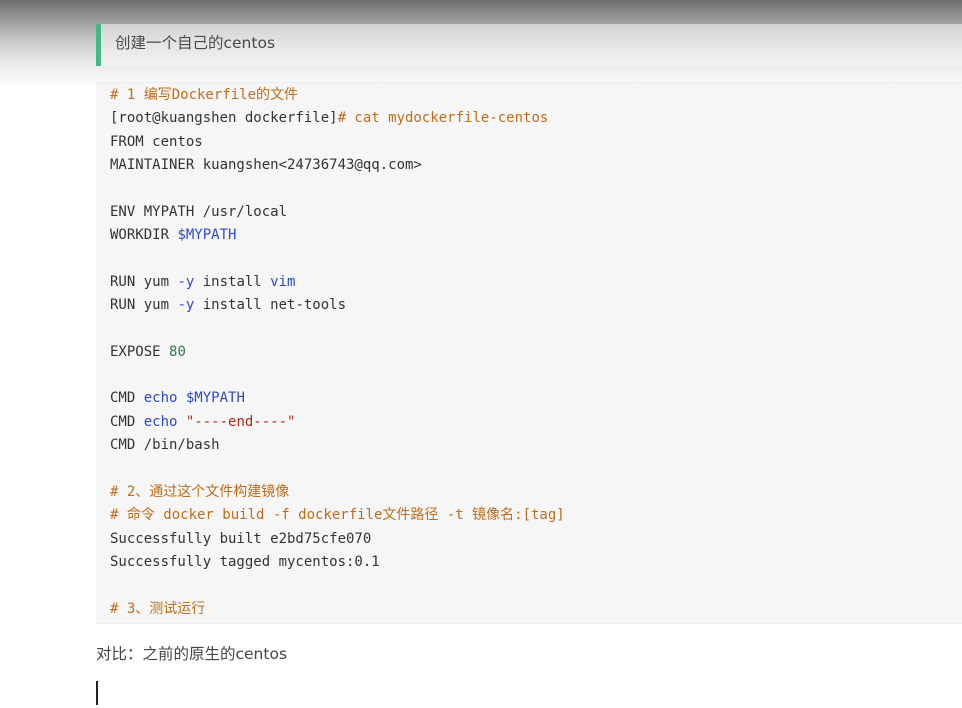  What do you see at coordinates (192, 654) in the screenshot?
I see `paragraph-text: 对比：之前的原生的centos` at bounding box center [192, 654].